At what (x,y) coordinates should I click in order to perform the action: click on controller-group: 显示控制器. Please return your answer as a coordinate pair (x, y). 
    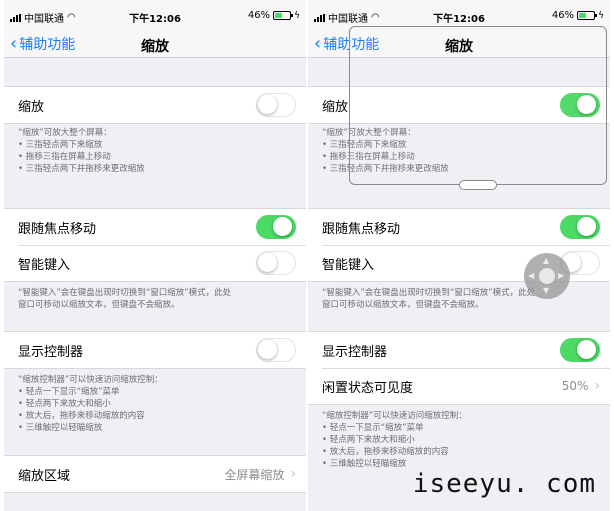
    Looking at the image, I should click on (155, 350).